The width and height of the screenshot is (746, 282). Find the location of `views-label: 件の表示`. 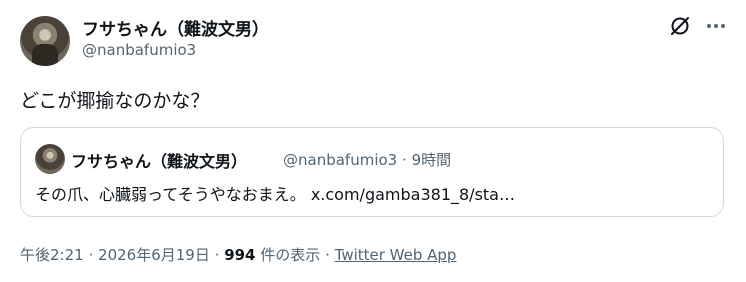

views-label: 件の表示 is located at coordinates (290, 255).